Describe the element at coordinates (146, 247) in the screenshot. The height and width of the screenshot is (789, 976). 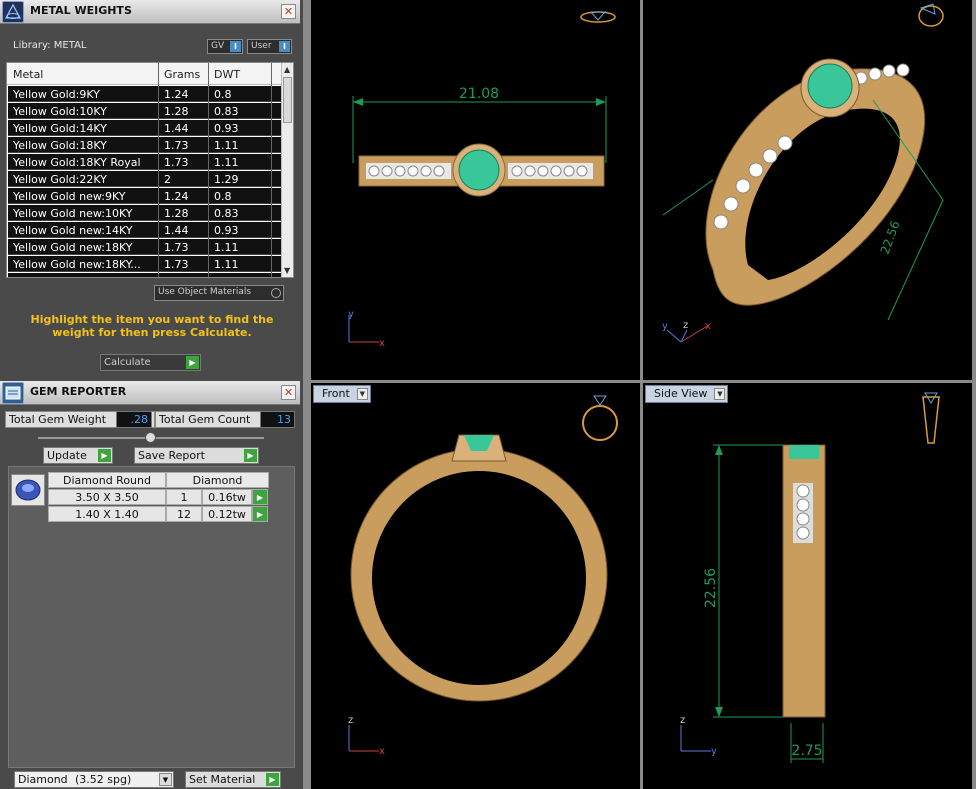
I see `table-row: Yellow Gold new:18KY 1.73 1.11` at that location.